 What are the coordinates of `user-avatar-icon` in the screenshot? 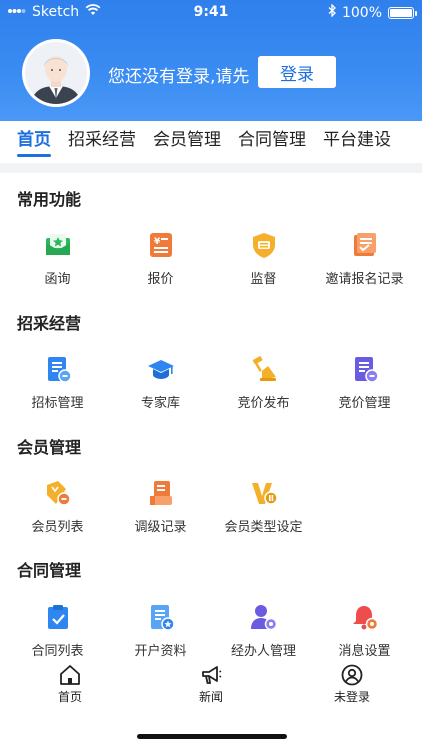 It's located at (56, 73).